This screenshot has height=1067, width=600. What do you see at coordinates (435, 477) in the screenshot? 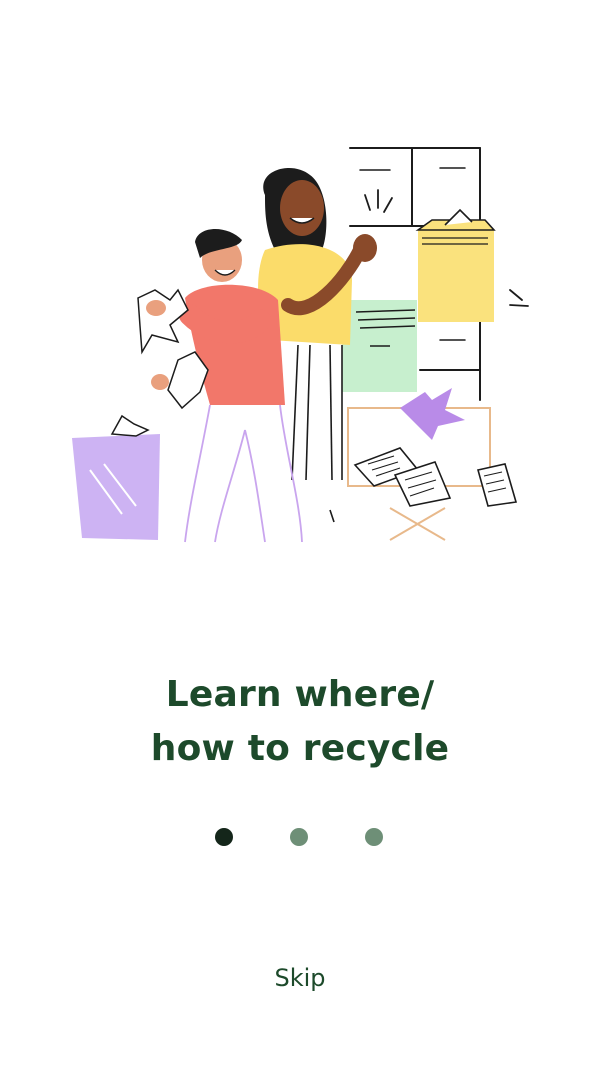
I see `loose-papers` at bounding box center [435, 477].